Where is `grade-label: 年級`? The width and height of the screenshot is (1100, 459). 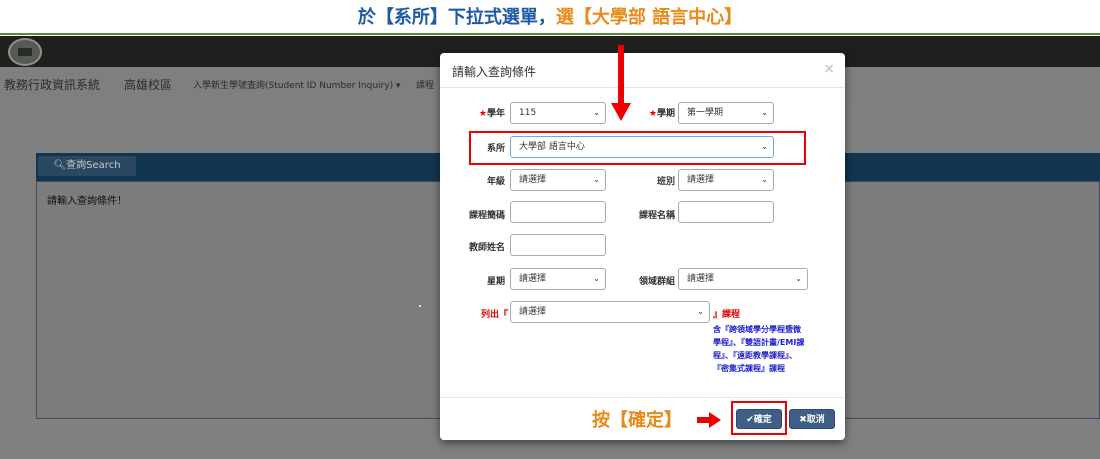
grade-label: 年級 is located at coordinates (495, 182).